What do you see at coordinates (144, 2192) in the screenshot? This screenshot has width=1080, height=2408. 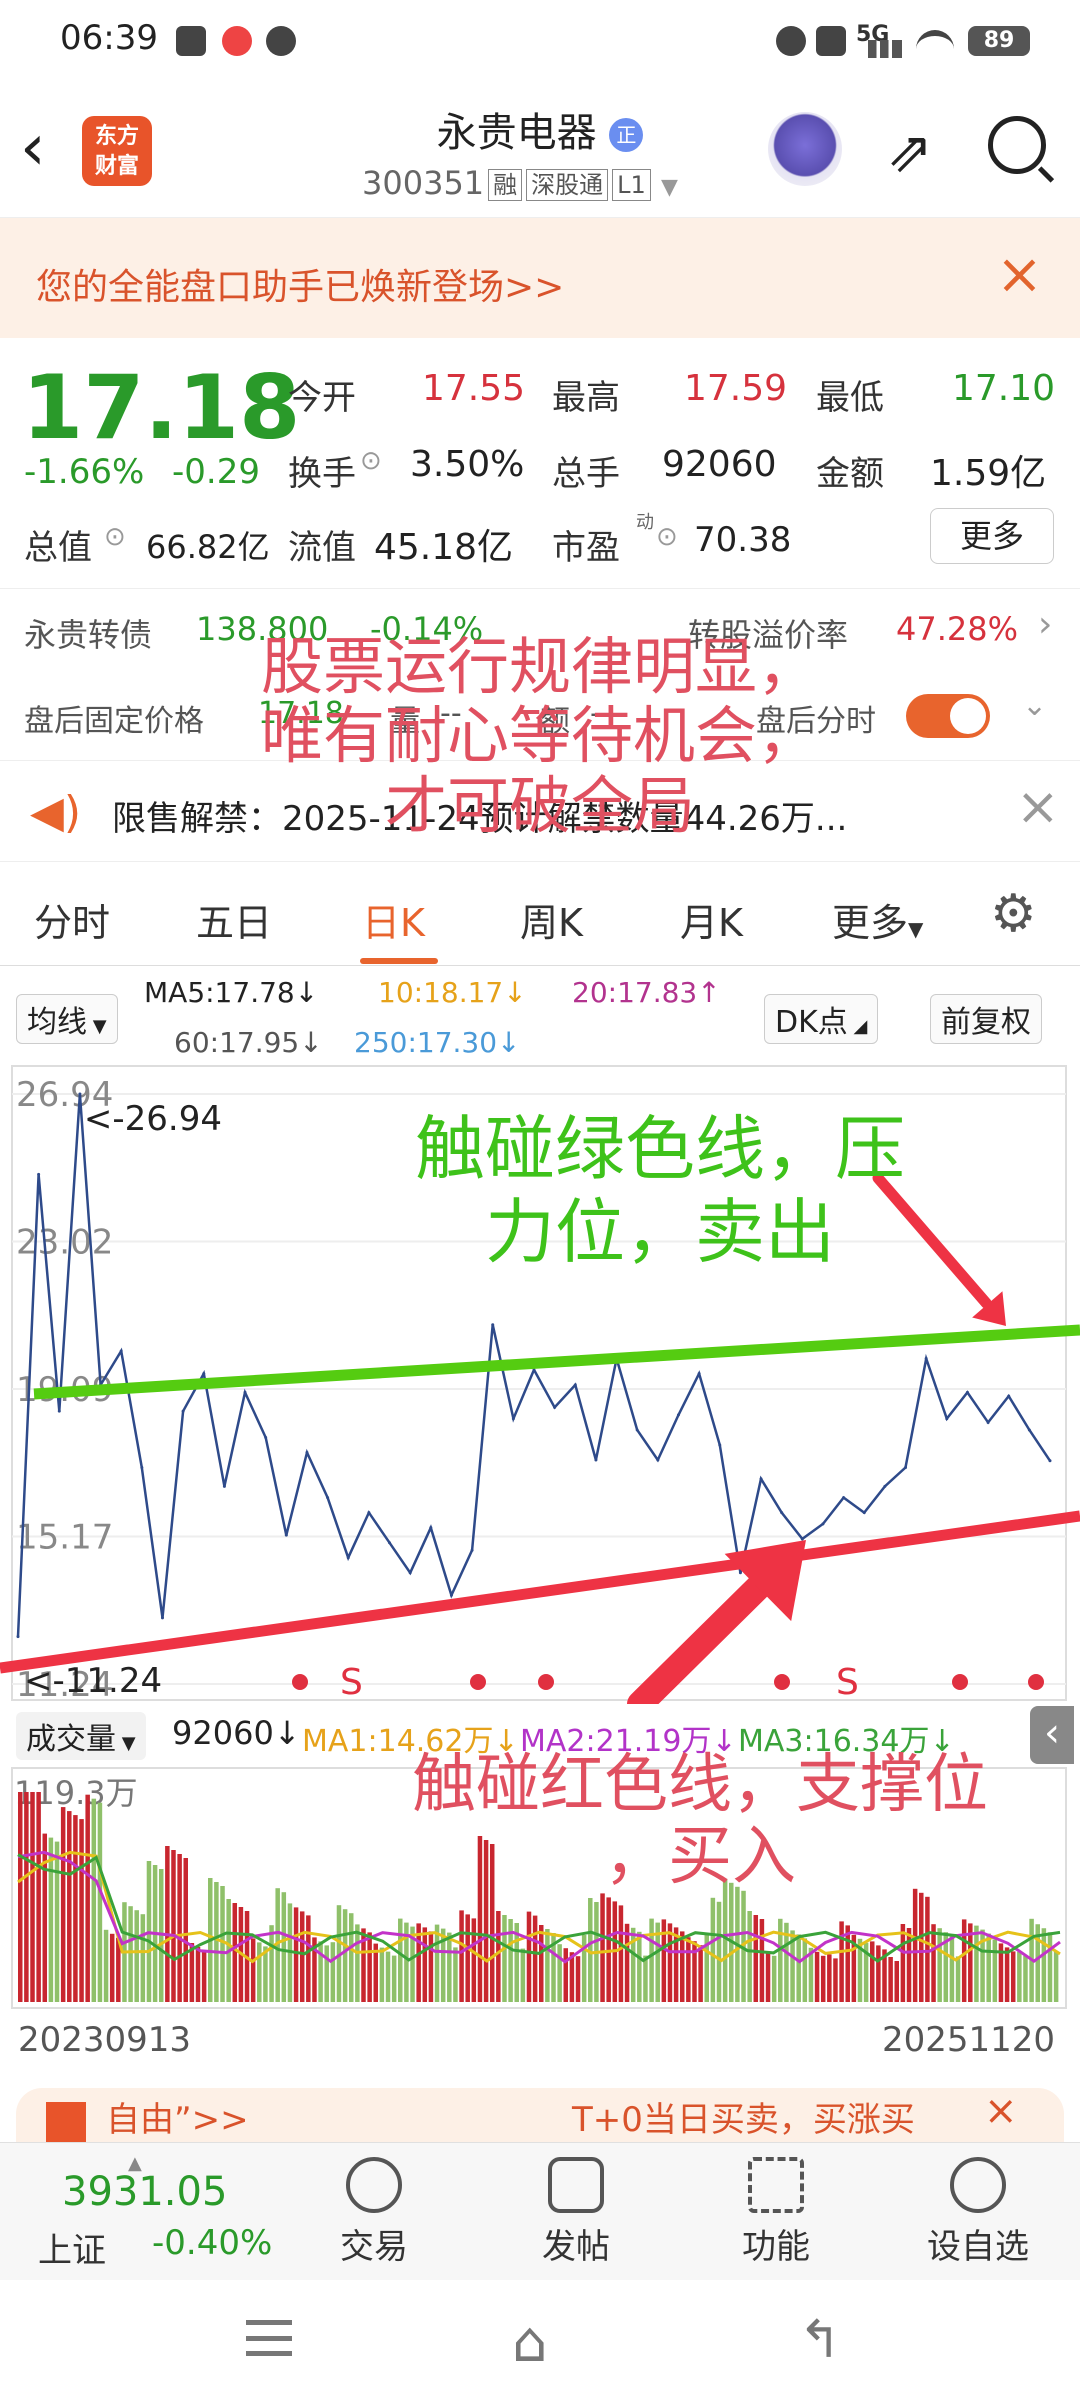 I see `index-value: 3931.05` at bounding box center [144, 2192].